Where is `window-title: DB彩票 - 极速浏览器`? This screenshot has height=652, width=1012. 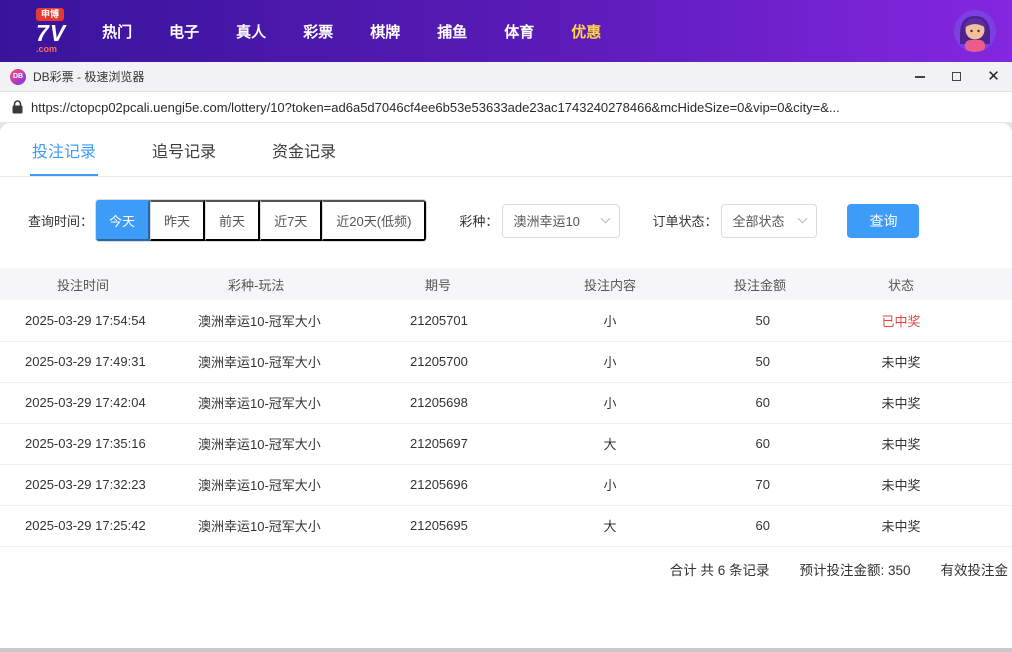
window-title: DB彩票 - 极速浏览器 is located at coordinates (89, 77).